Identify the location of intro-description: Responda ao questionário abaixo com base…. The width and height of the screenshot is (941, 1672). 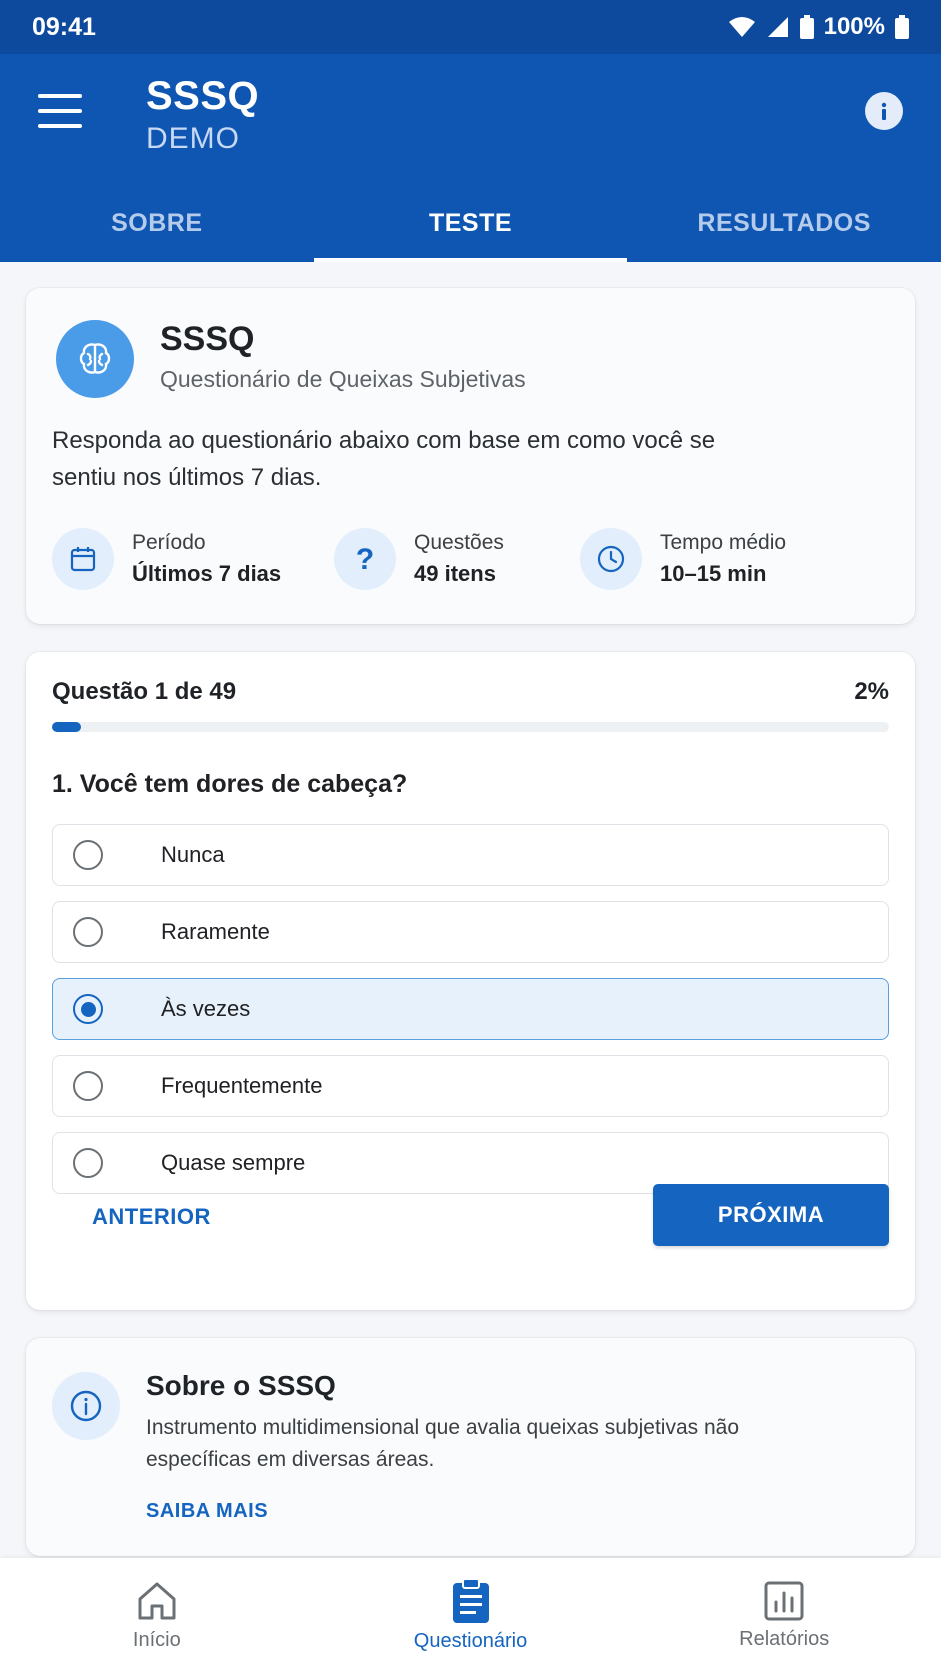
(384, 459).